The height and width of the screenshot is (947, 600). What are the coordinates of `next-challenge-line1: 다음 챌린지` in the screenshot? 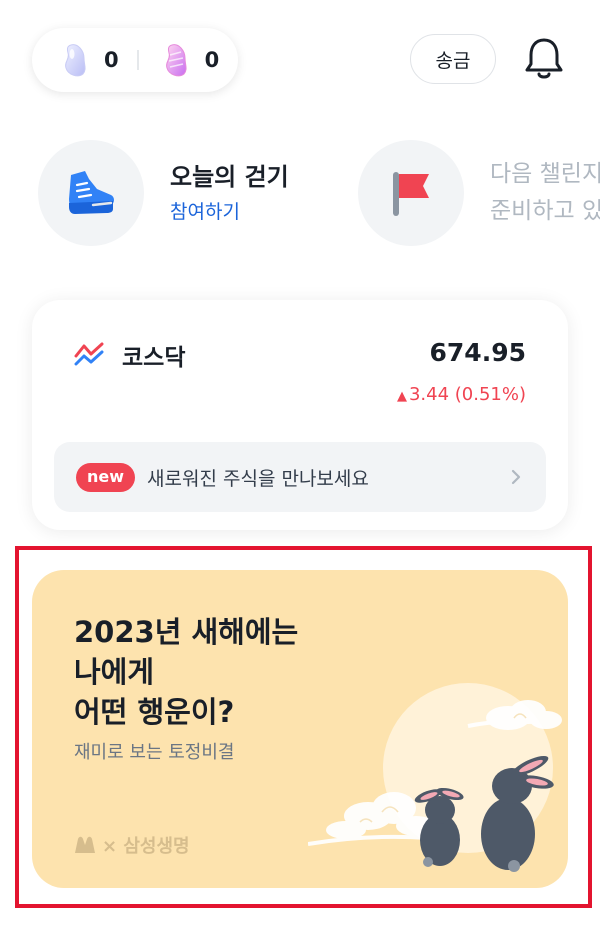 It's located at (545, 174).